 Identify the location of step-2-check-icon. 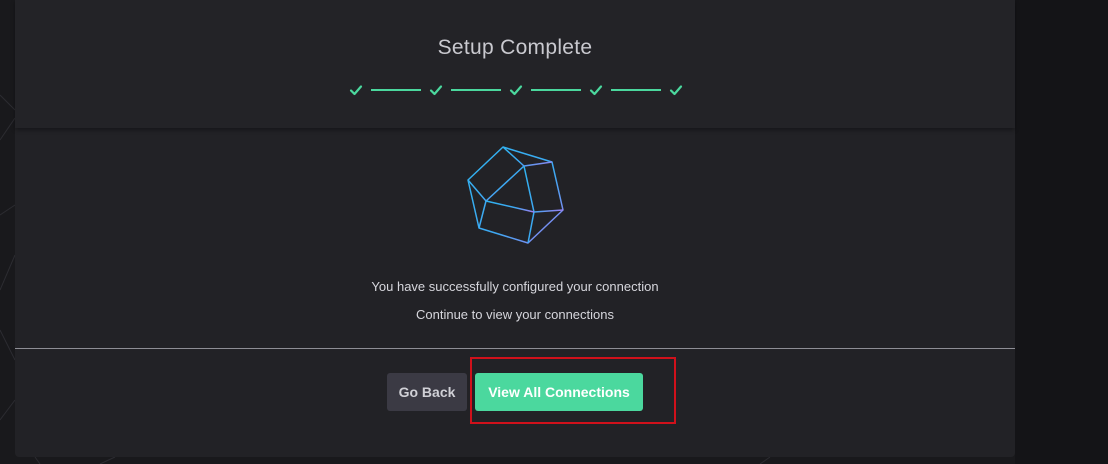
(436, 90).